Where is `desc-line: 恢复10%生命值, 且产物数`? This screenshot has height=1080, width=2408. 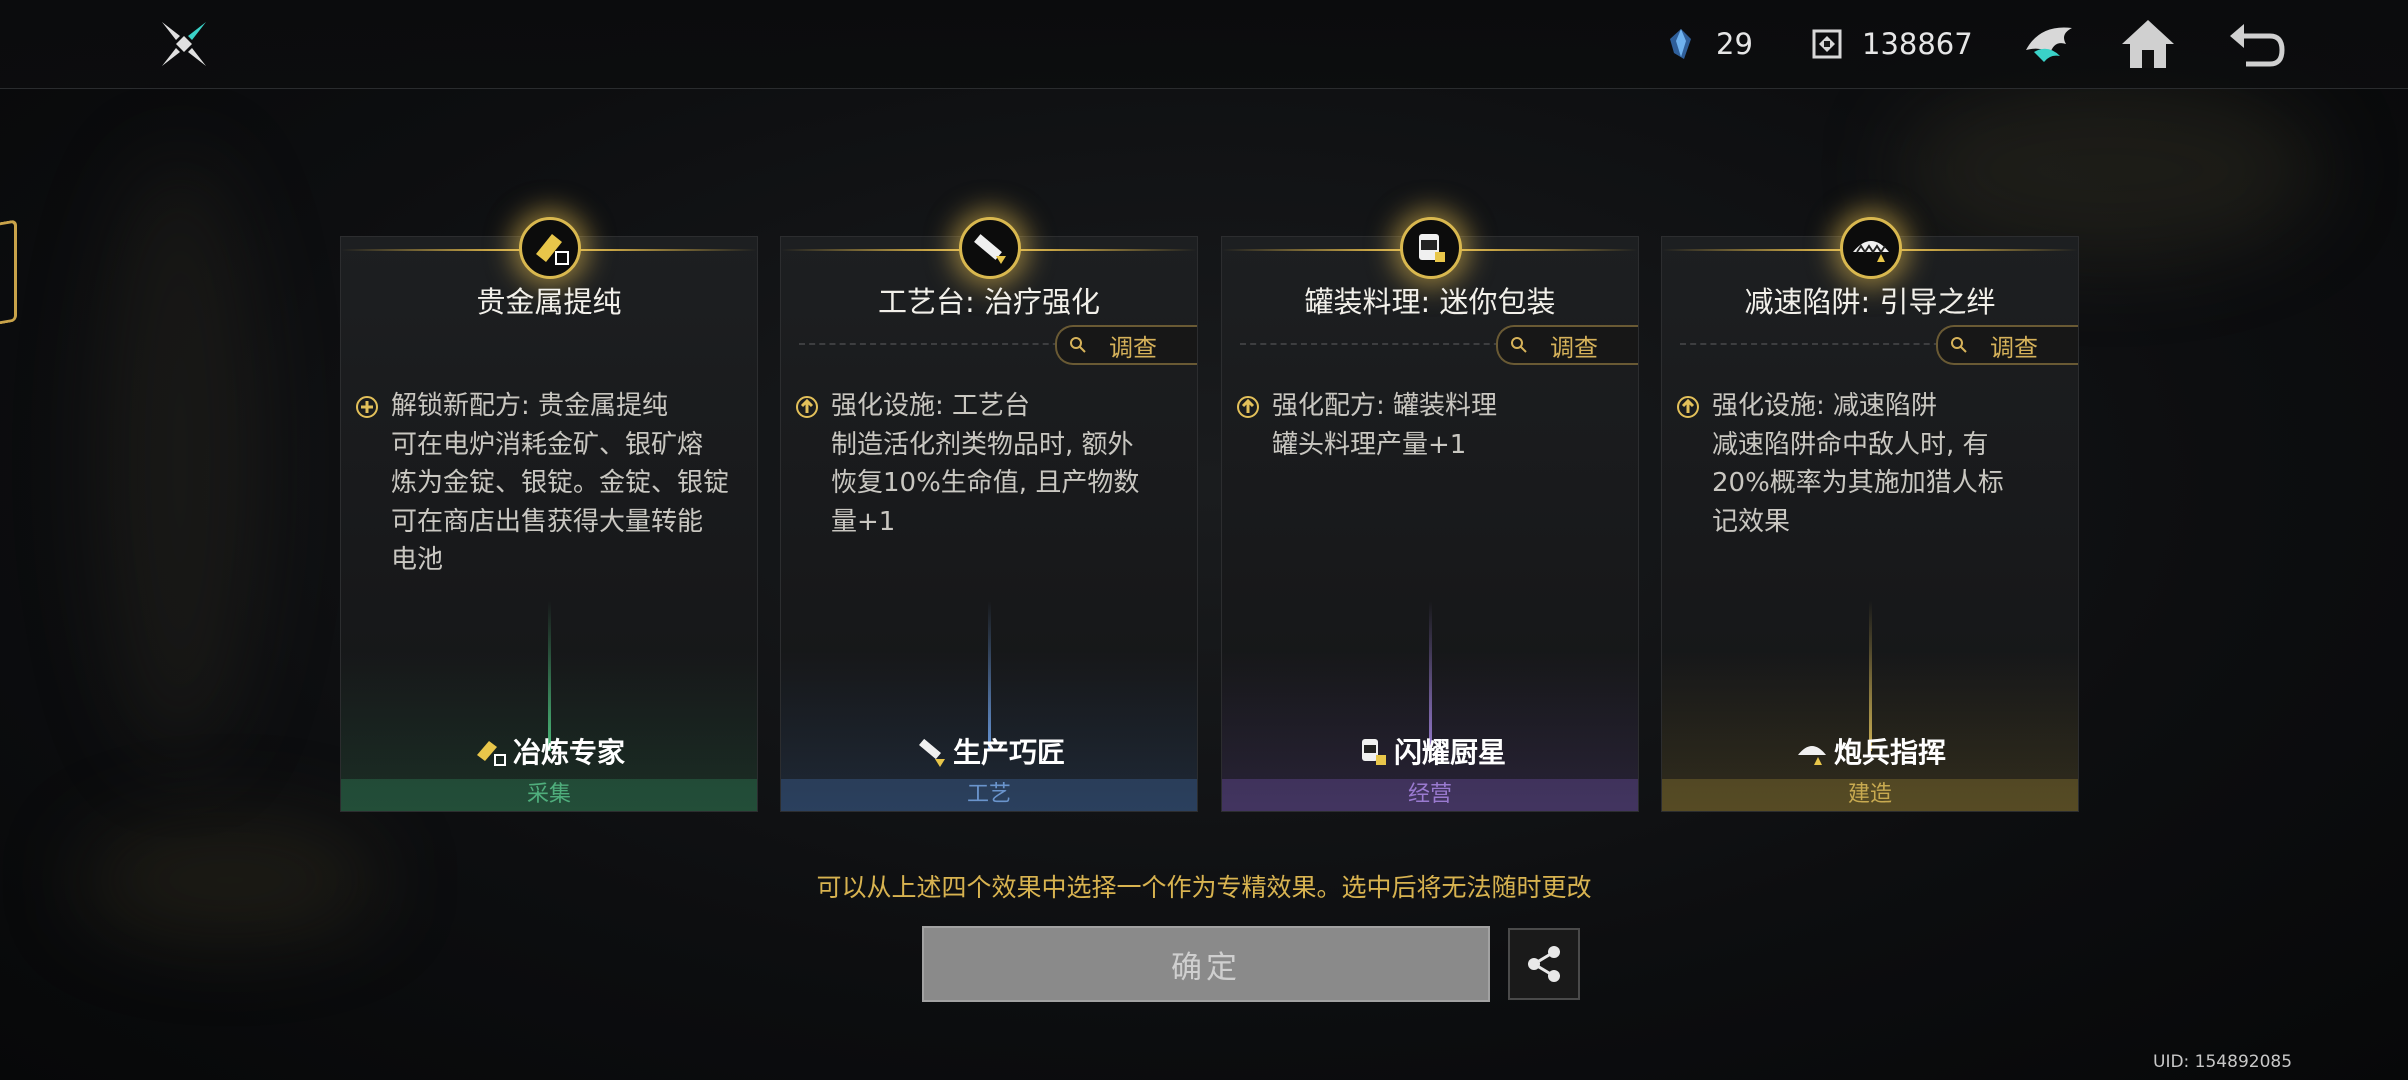 desc-line: 恢复10%生命值, 且产物数 is located at coordinates (985, 483).